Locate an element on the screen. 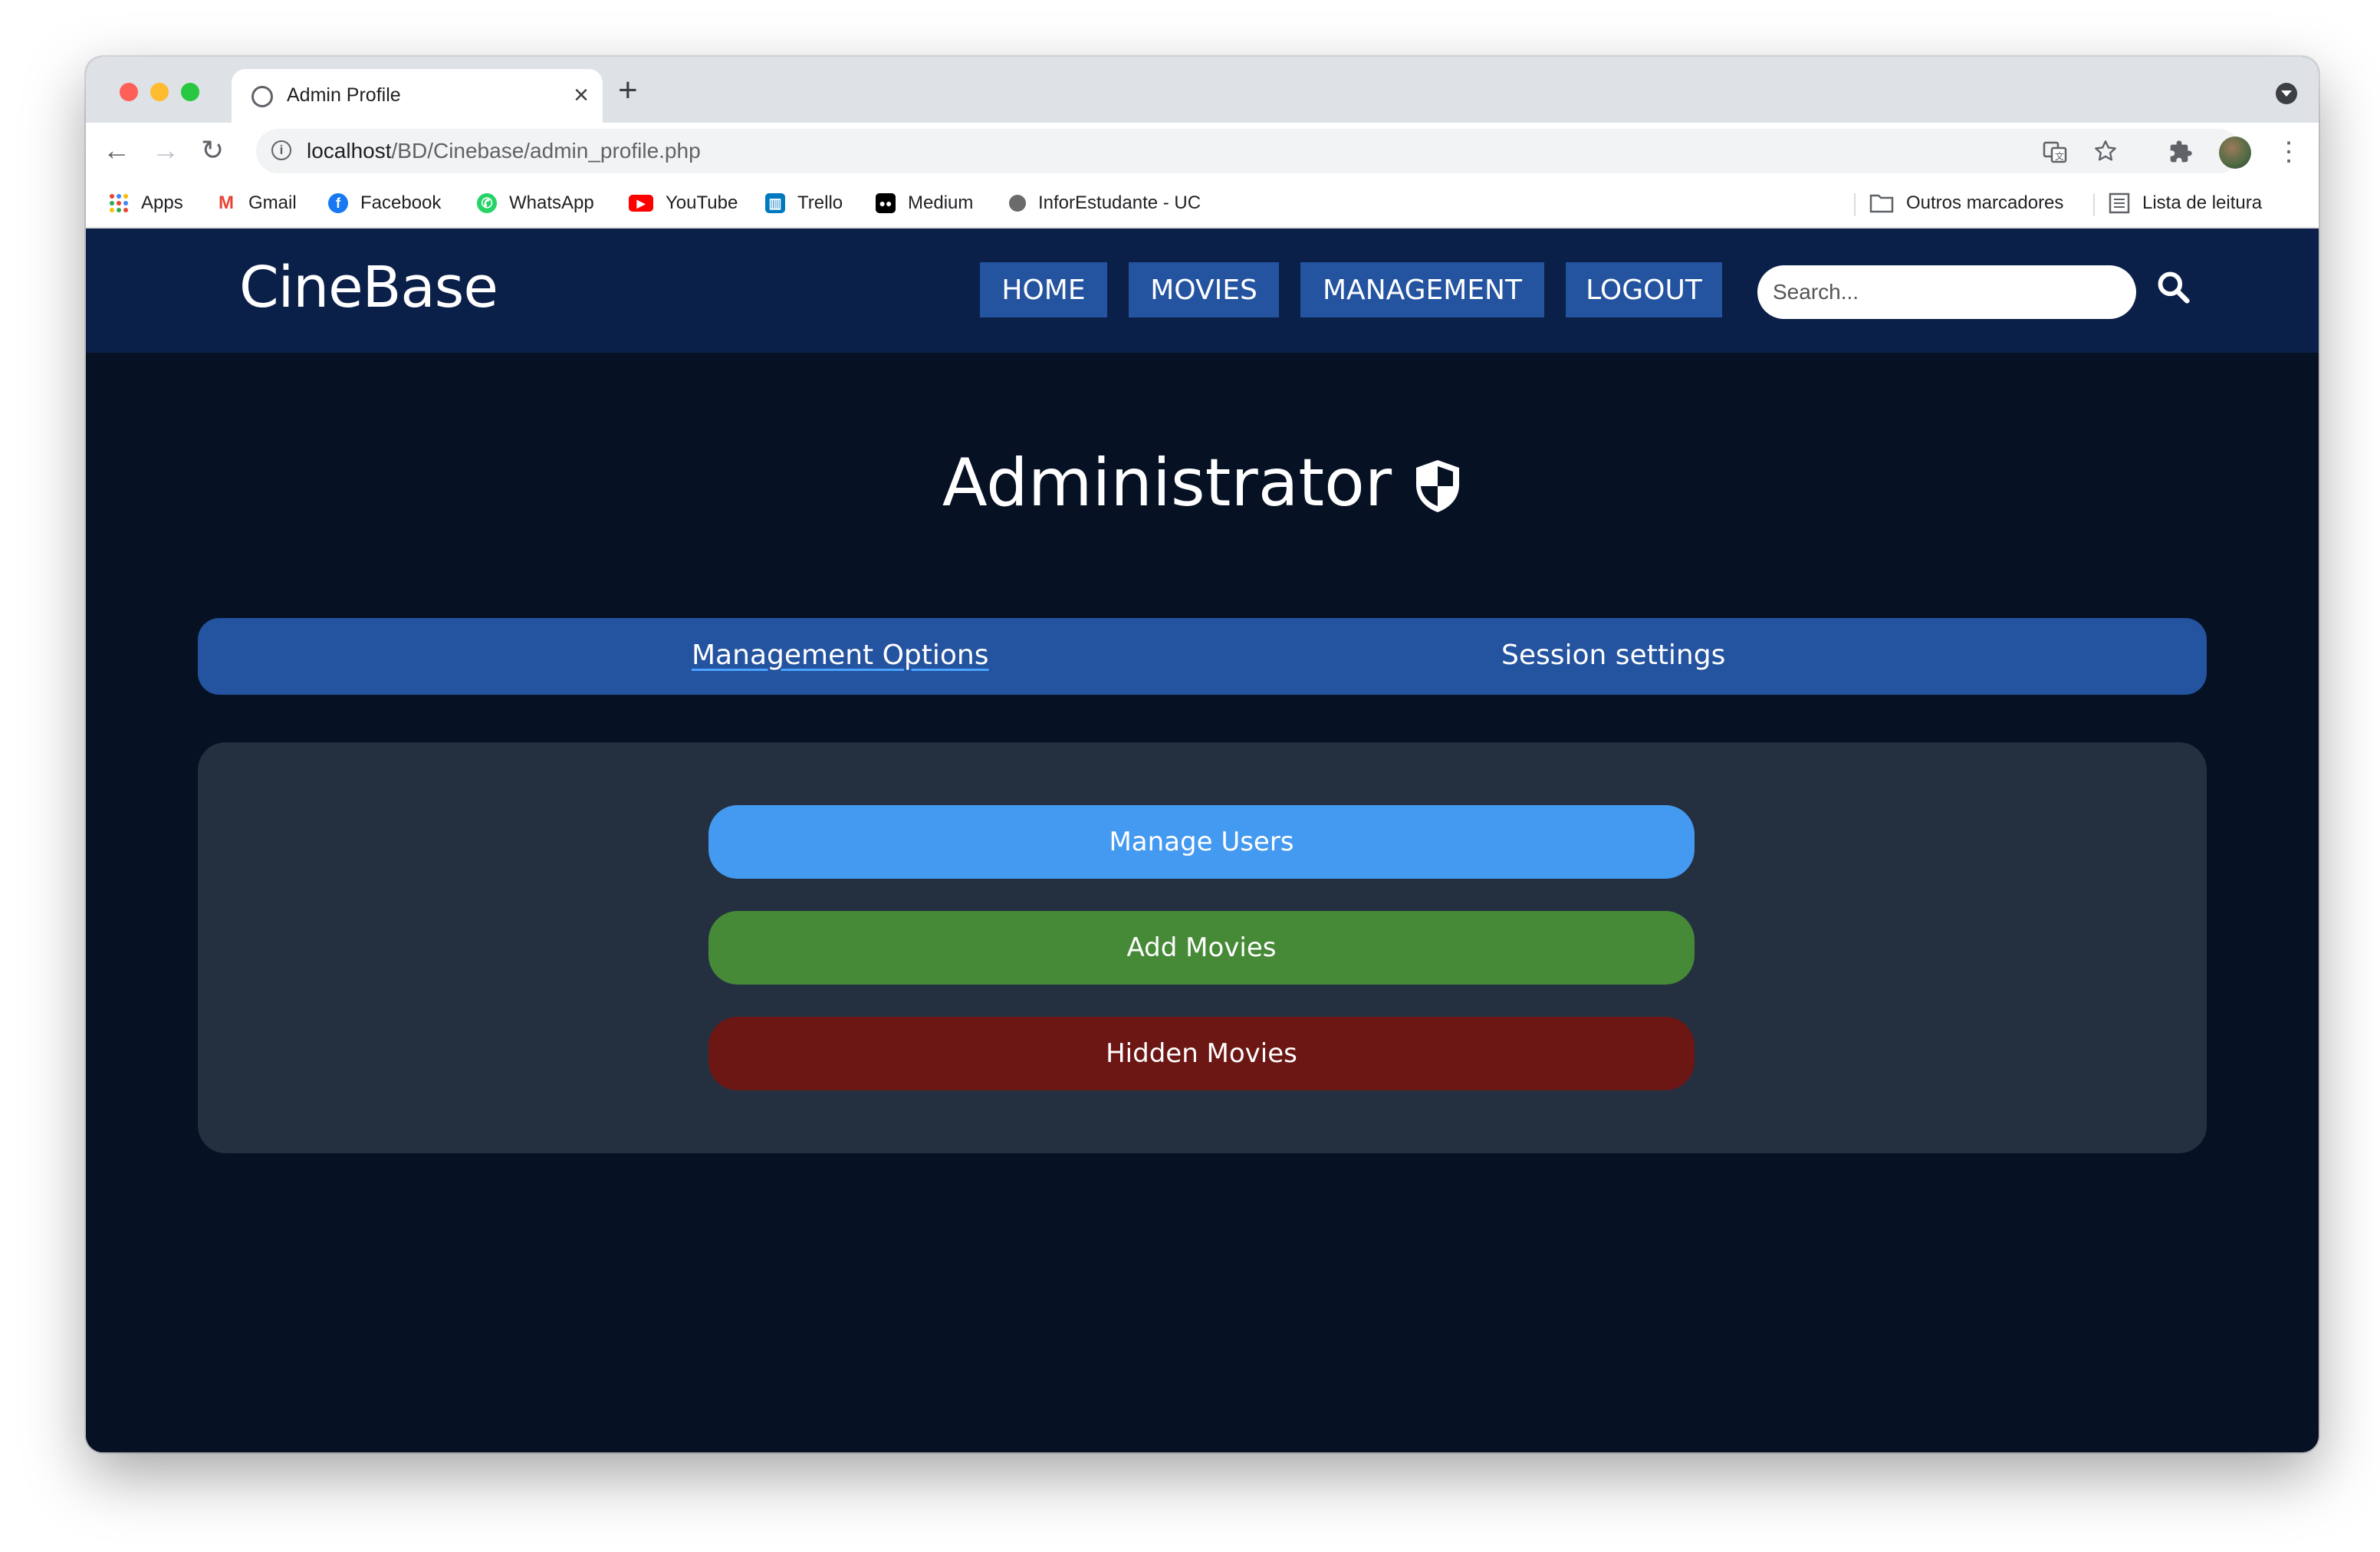 This screenshot has width=2380, height=1552. new-tab-button: + is located at coordinates (628, 91).